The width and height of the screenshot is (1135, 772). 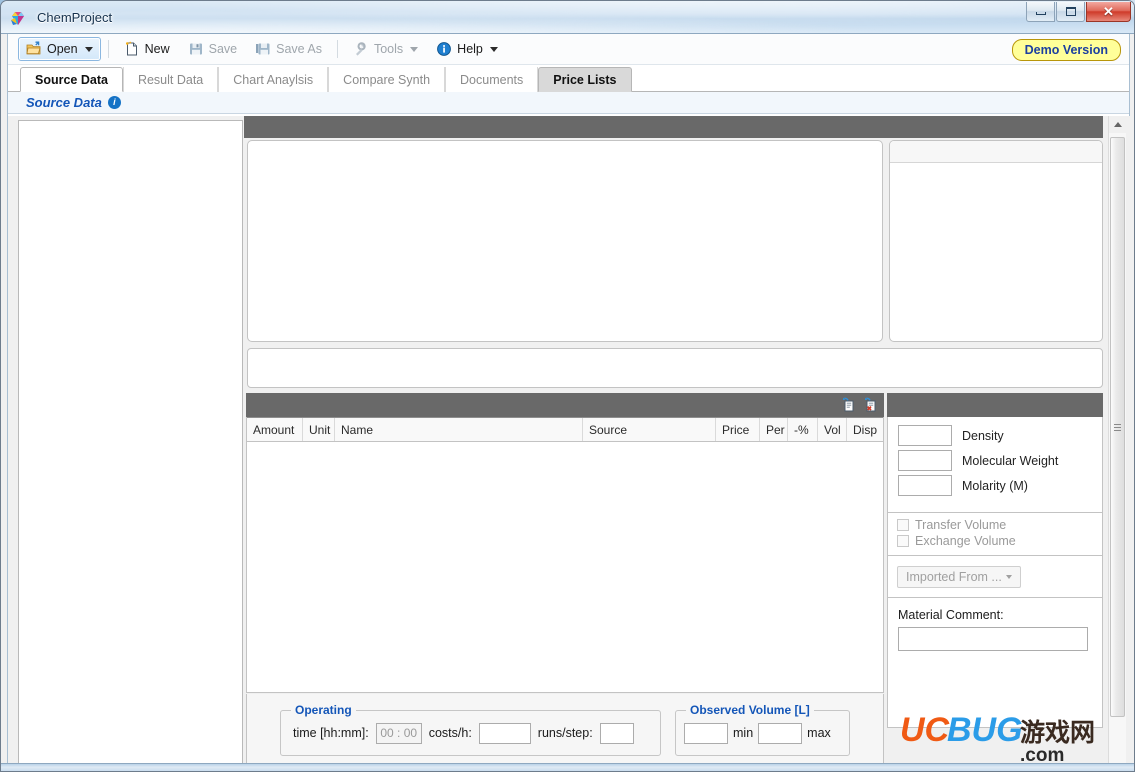 What do you see at coordinates (780, 733) in the screenshot?
I see `volume-max-input` at bounding box center [780, 733].